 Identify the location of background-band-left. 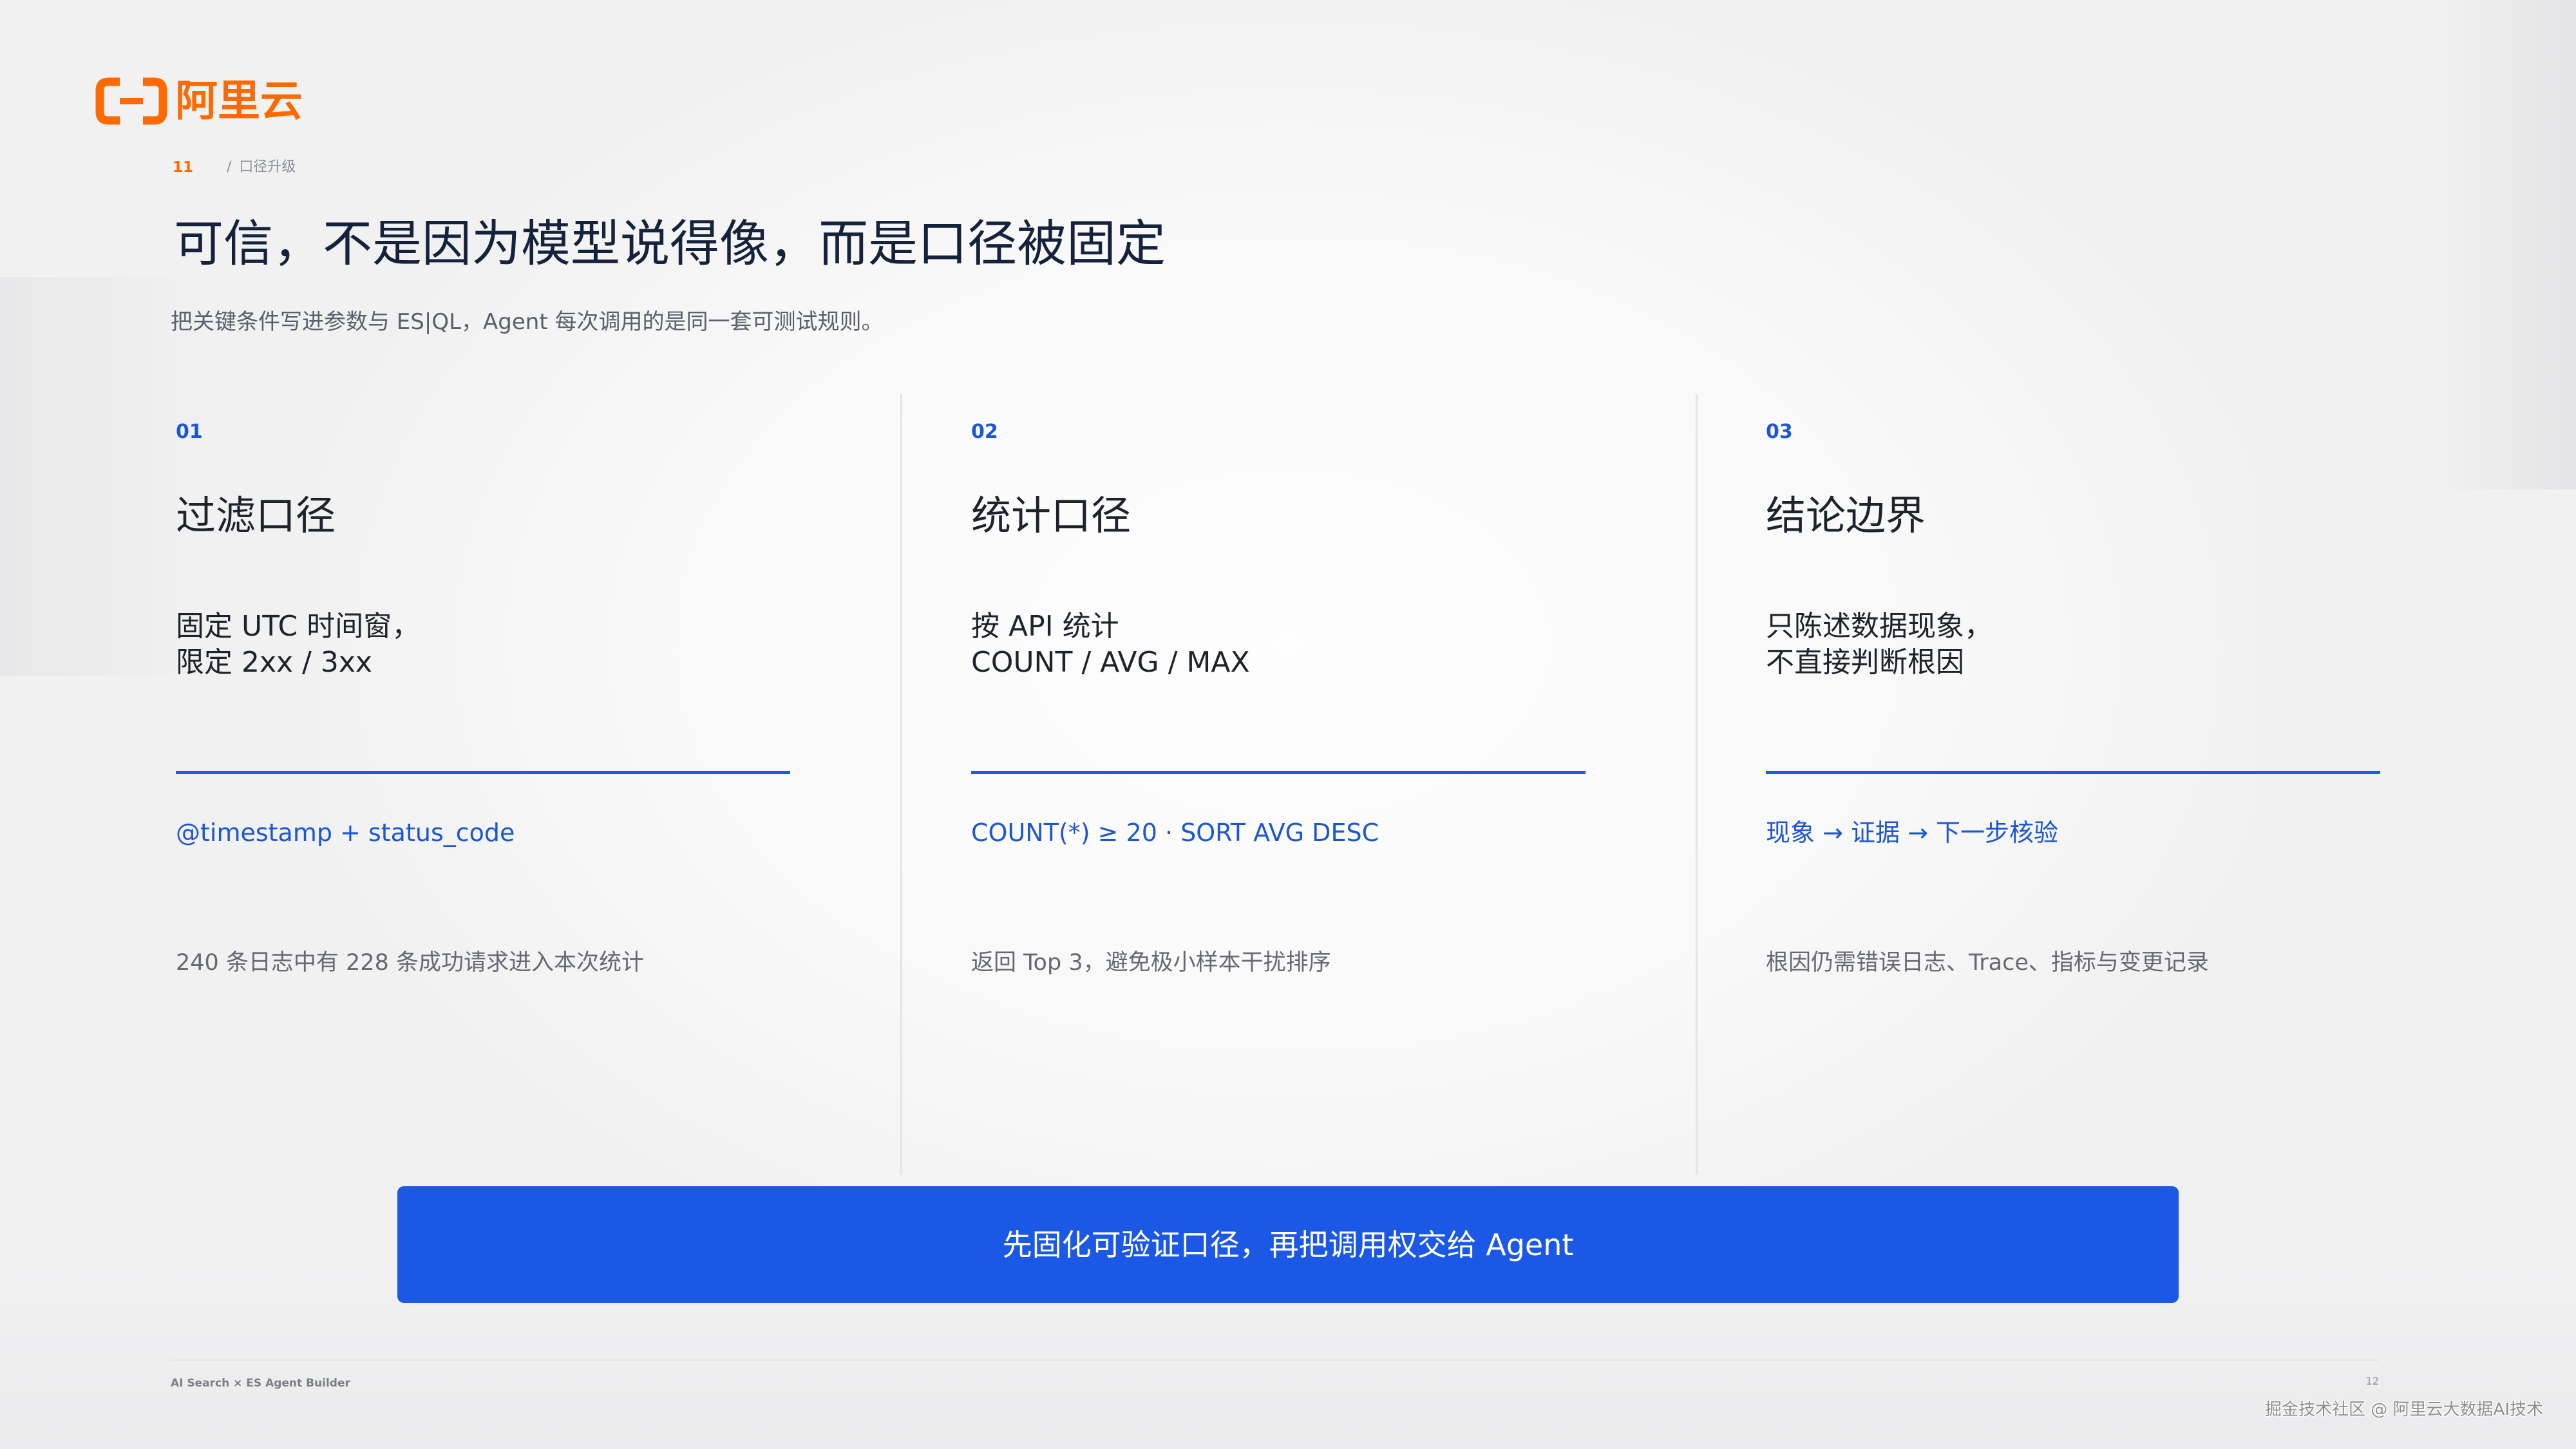
(103, 477).